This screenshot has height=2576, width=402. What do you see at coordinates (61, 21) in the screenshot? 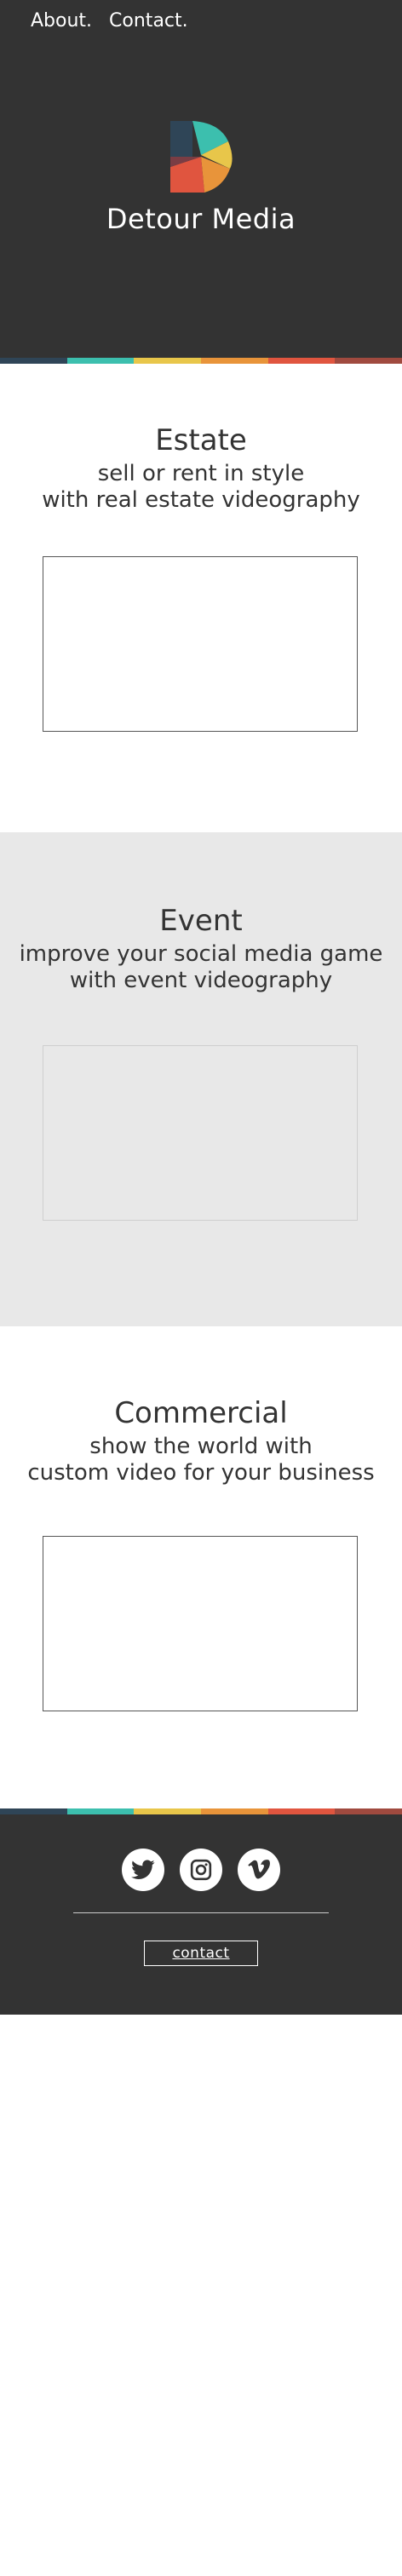
I see `nav-about-link: About.` at bounding box center [61, 21].